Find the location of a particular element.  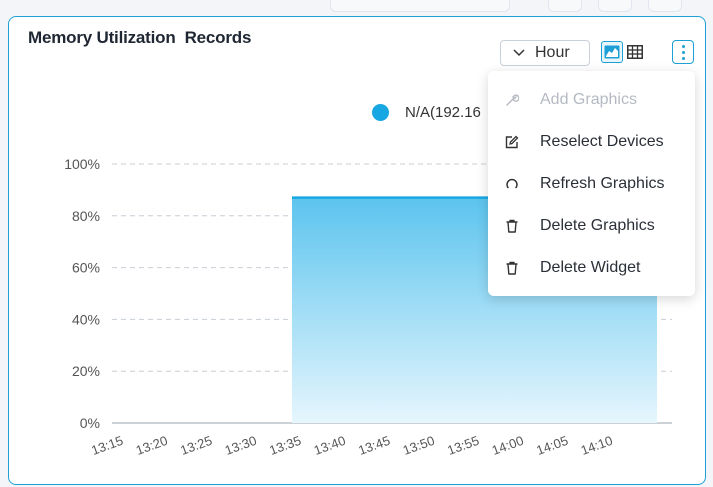

x-tick-label: 14:00 is located at coordinates (508, 445).